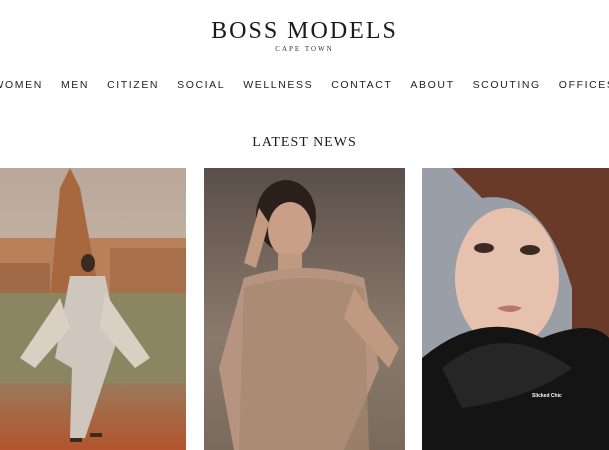 This screenshot has height=450, width=609. Describe the element at coordinates (507, 85) in the screenshot. I see `nav-item-scouting: SCOUTING` at that location.